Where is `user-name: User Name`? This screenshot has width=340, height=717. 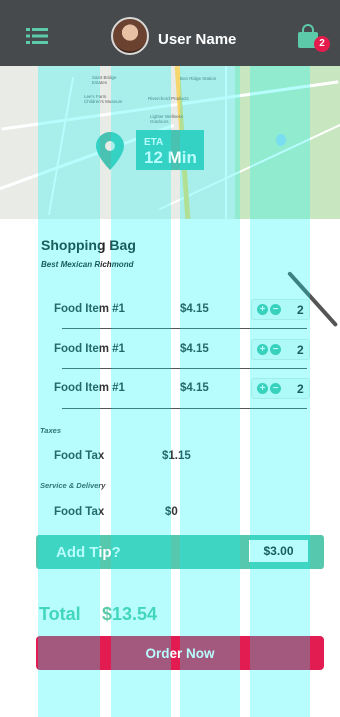 user-name: User Name is located at coordinates (197, 39).